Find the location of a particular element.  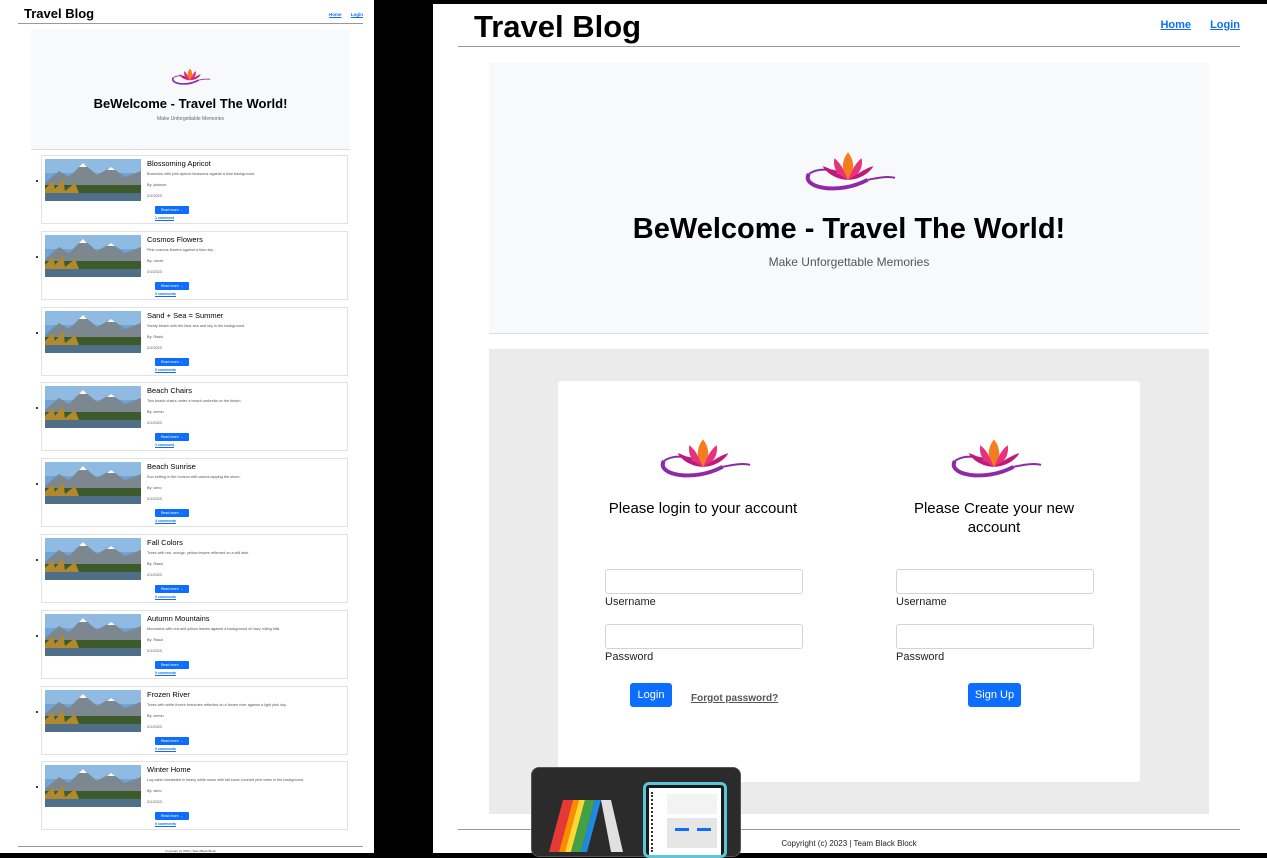

post-title: Frozen River is located at coordinates (168, 694).